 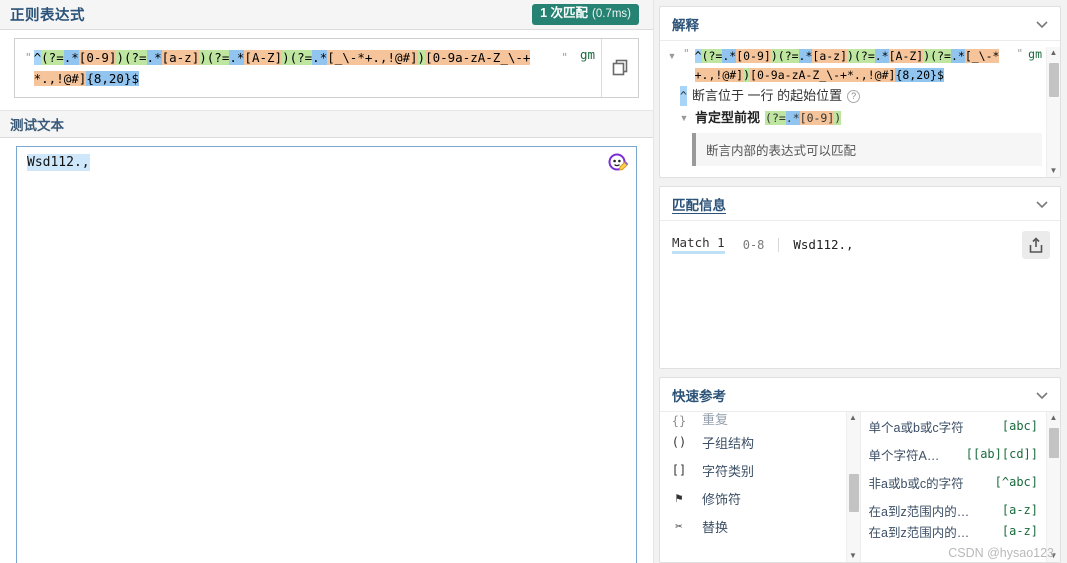 I want to click on match-text: Wsd112.,, so click(x=823, y=244).